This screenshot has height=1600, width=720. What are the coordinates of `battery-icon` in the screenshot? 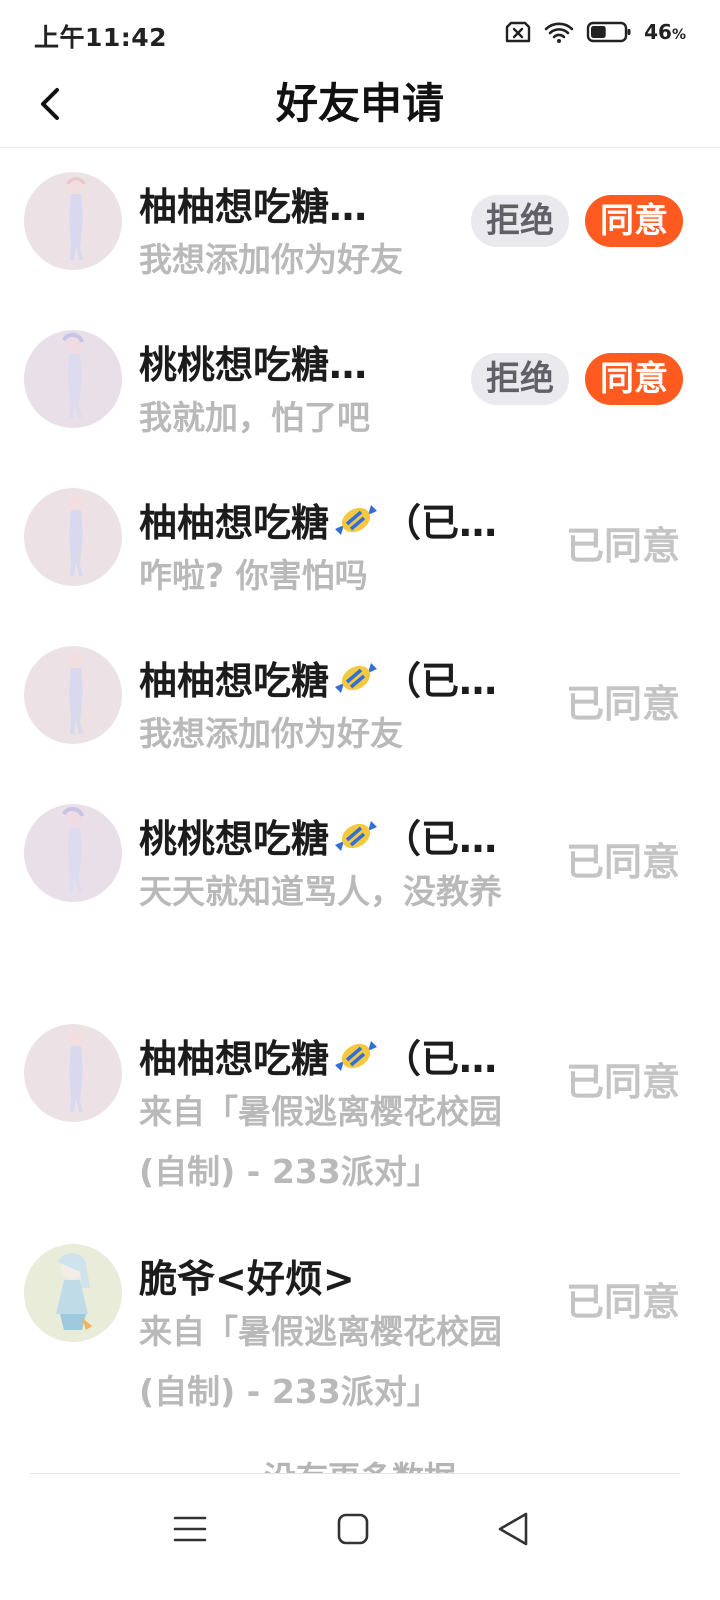 It's located at (609, 32).